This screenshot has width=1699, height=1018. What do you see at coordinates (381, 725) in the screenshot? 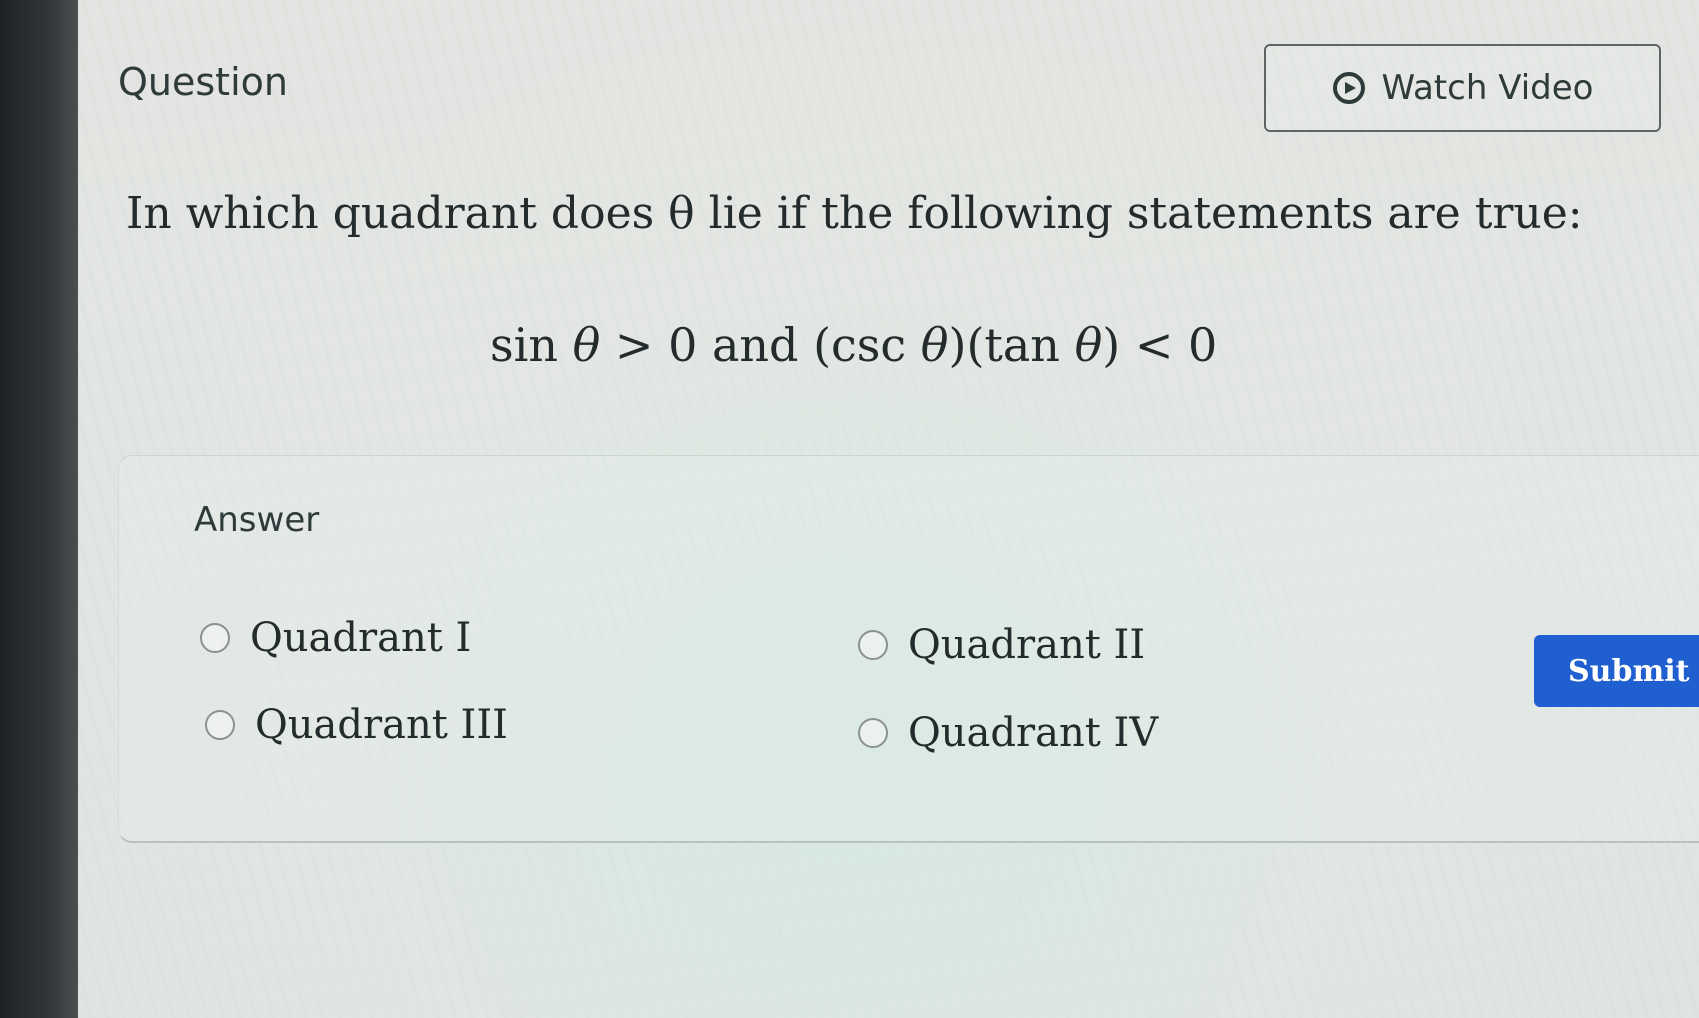
I see `option-label: Quadrant III` at bounding box center [381, 725].